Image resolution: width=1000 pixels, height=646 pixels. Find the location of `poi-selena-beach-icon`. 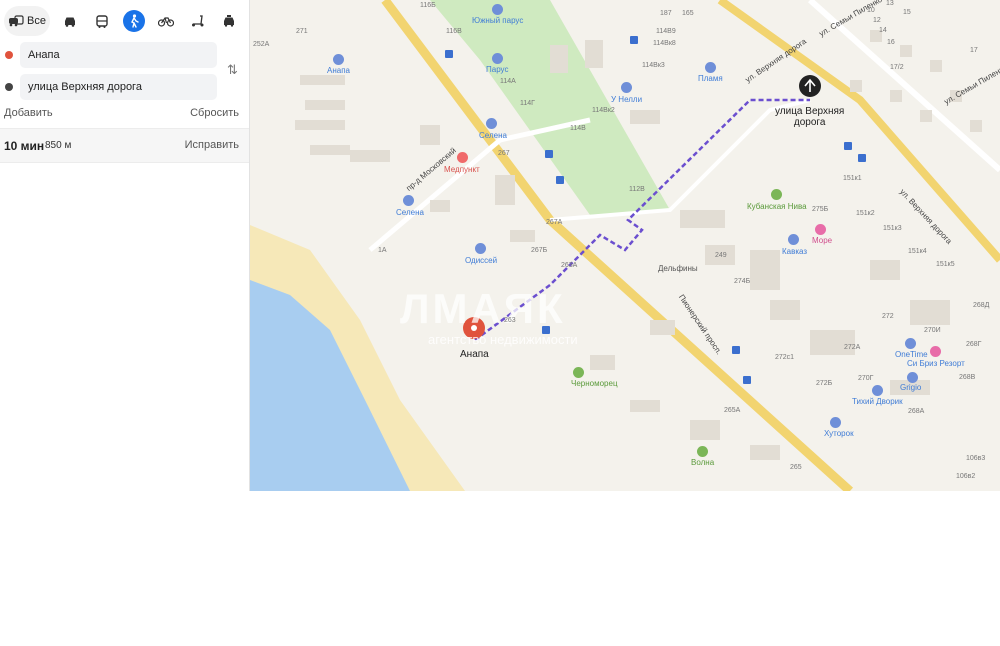

poi-selena-beach-icon is located at coordinates (408, 200).